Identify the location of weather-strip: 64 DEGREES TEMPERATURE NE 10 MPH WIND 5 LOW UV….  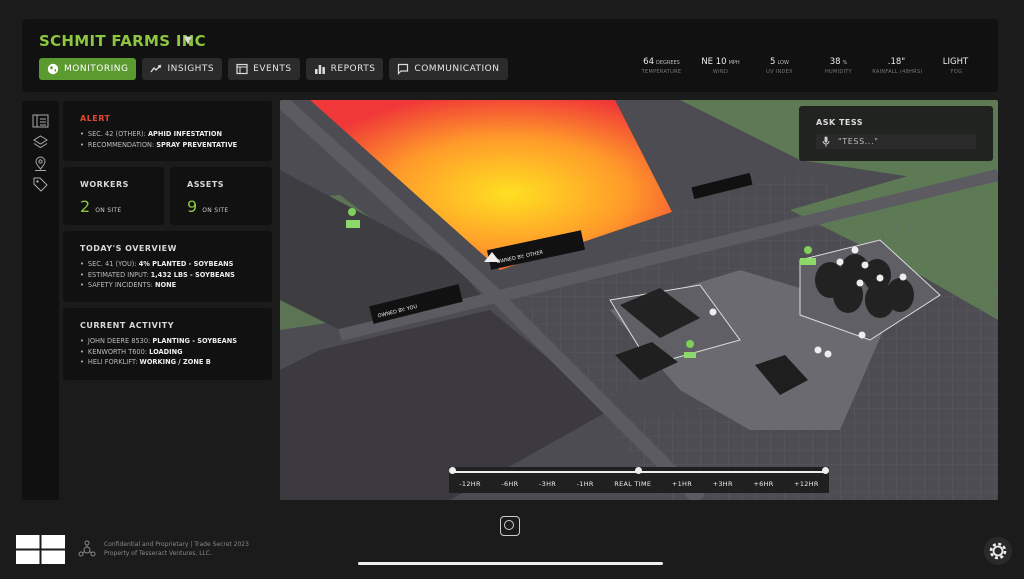
(809, 66).